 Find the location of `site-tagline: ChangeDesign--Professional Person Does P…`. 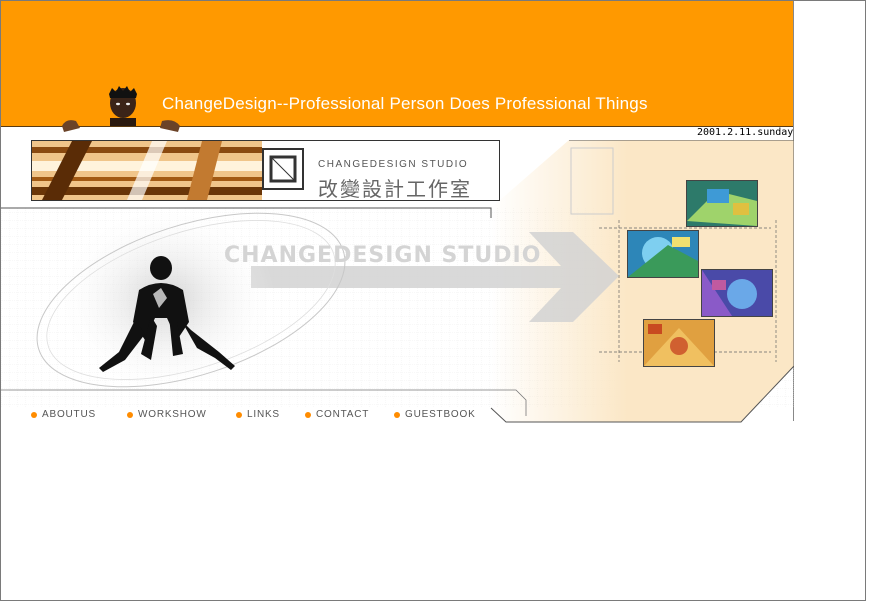

site-tagline: ChangeDesign--Professional Person Does P… is located at coordinates (405, 103).